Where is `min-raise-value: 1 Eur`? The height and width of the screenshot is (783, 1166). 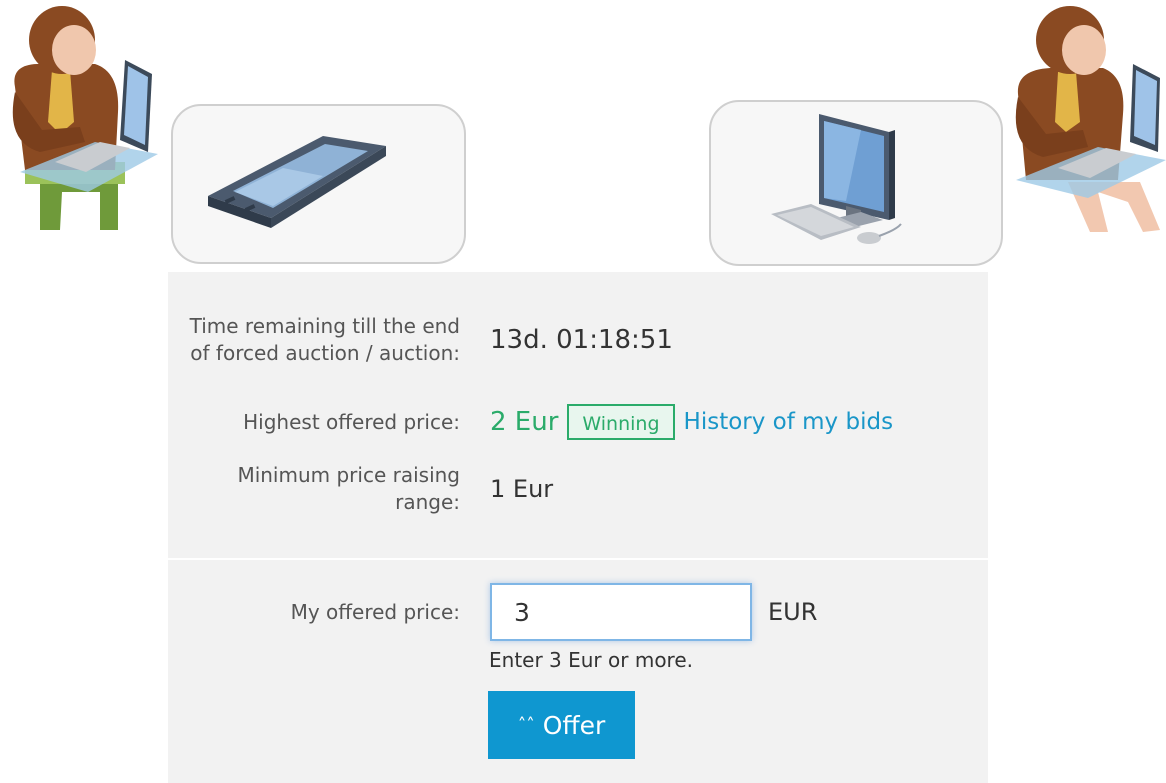 min-raise-value: 1 Eur is located at coordinates (522, 489).